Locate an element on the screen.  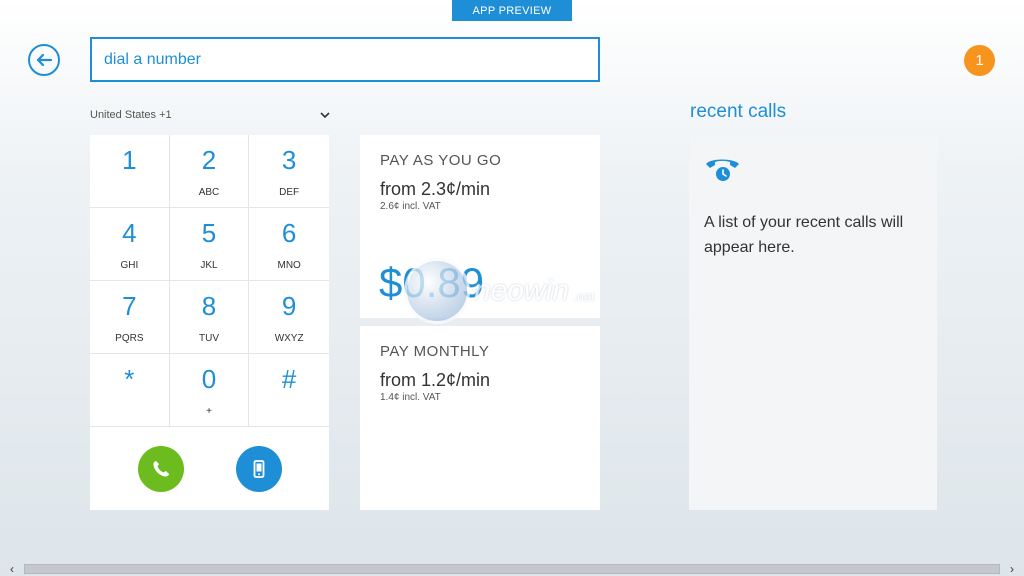
notification-badge: 1 is located at coordinates (979, 60).